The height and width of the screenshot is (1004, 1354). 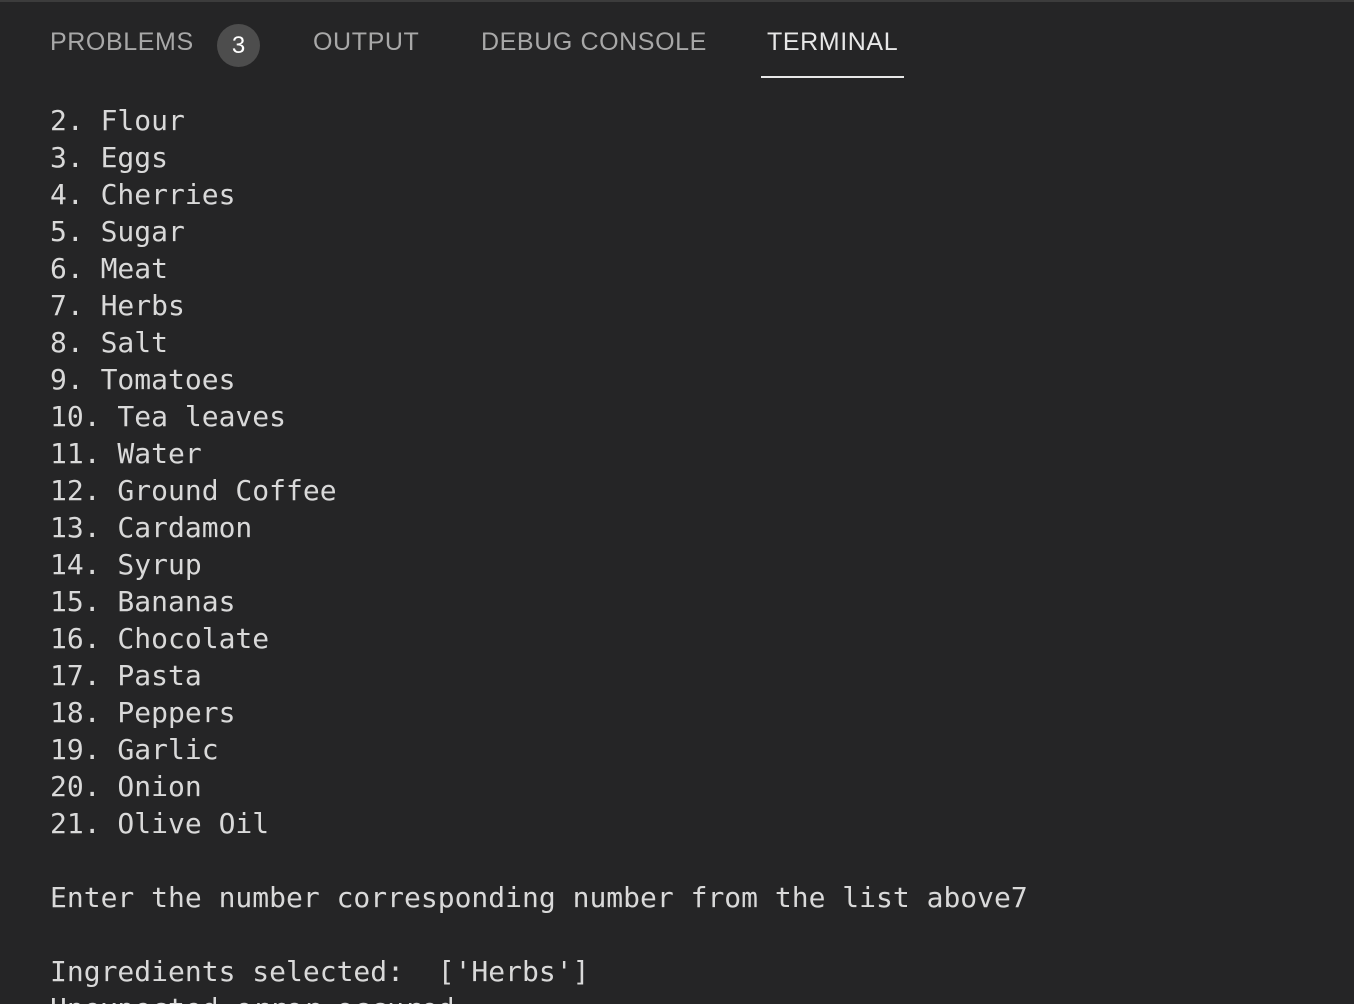 I want to click on terminal-line: 17. Pasta, so click(x=126, y=675).